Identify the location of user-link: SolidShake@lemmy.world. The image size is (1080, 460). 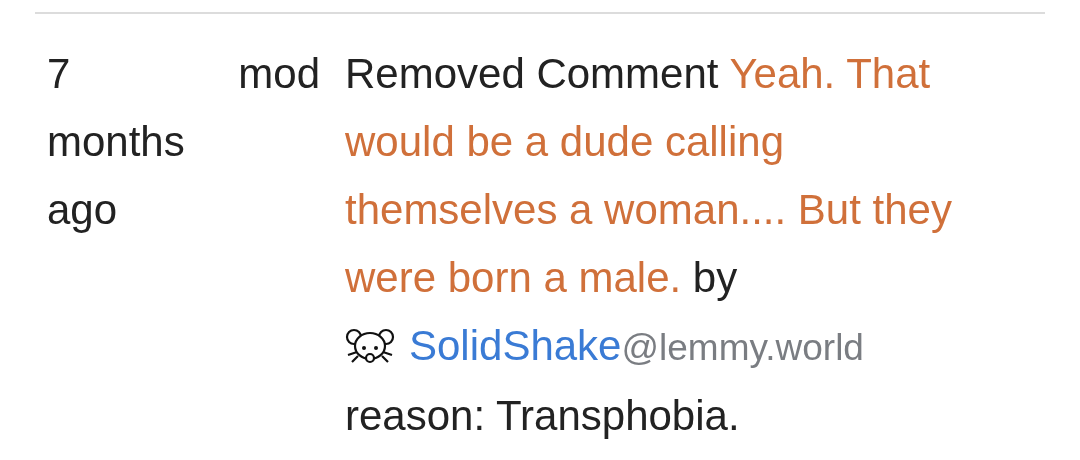
(636, 347).